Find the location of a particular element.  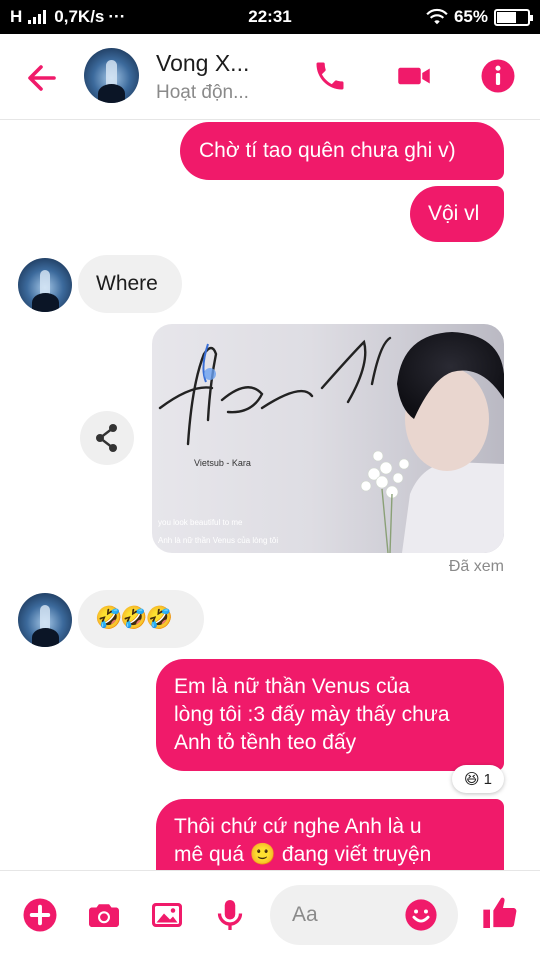

message-line: Thôi chứ cứ nghe Anh là u is located at coordinates (298, 826).